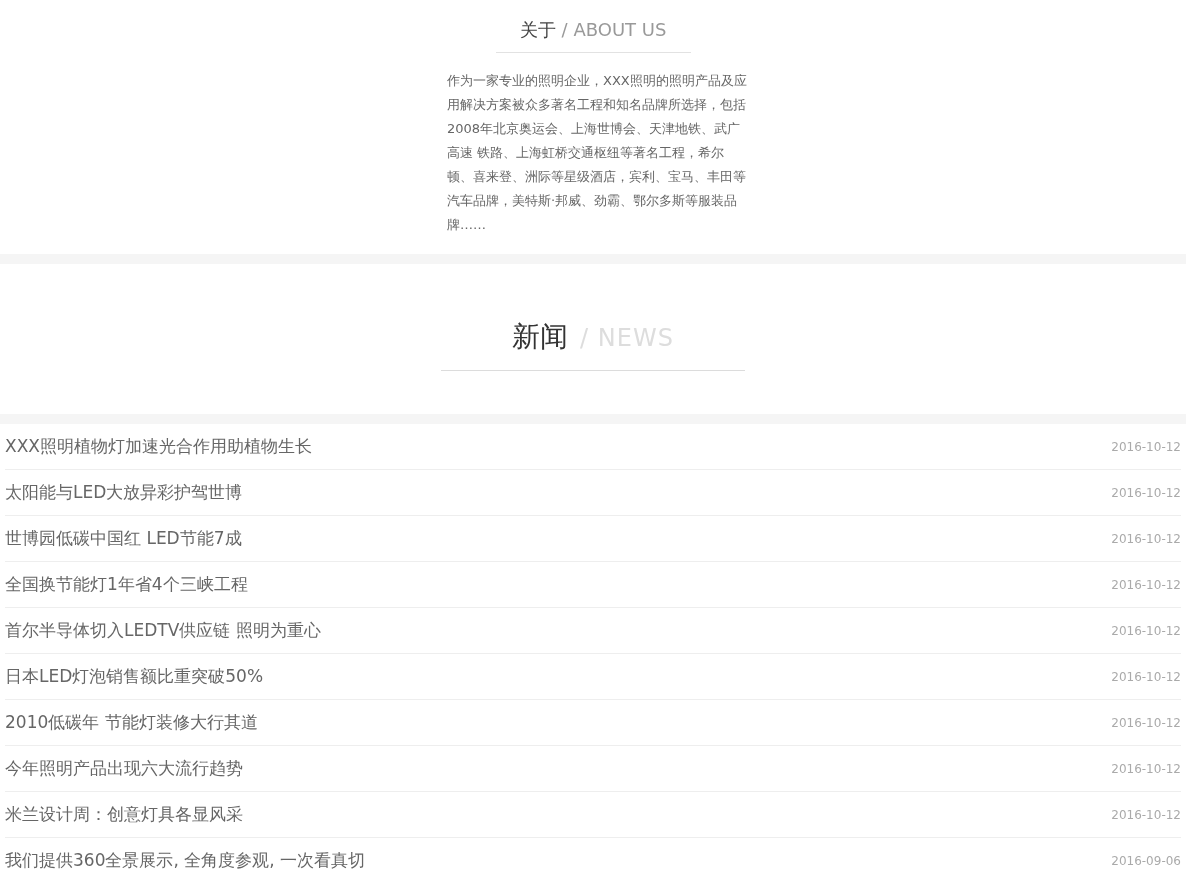  What do you see at coordinates (134, 676) in the screenshot?
I see `news-link: 日本LED灯泡销售额比重突破50%` at bounding box center [134, 676].